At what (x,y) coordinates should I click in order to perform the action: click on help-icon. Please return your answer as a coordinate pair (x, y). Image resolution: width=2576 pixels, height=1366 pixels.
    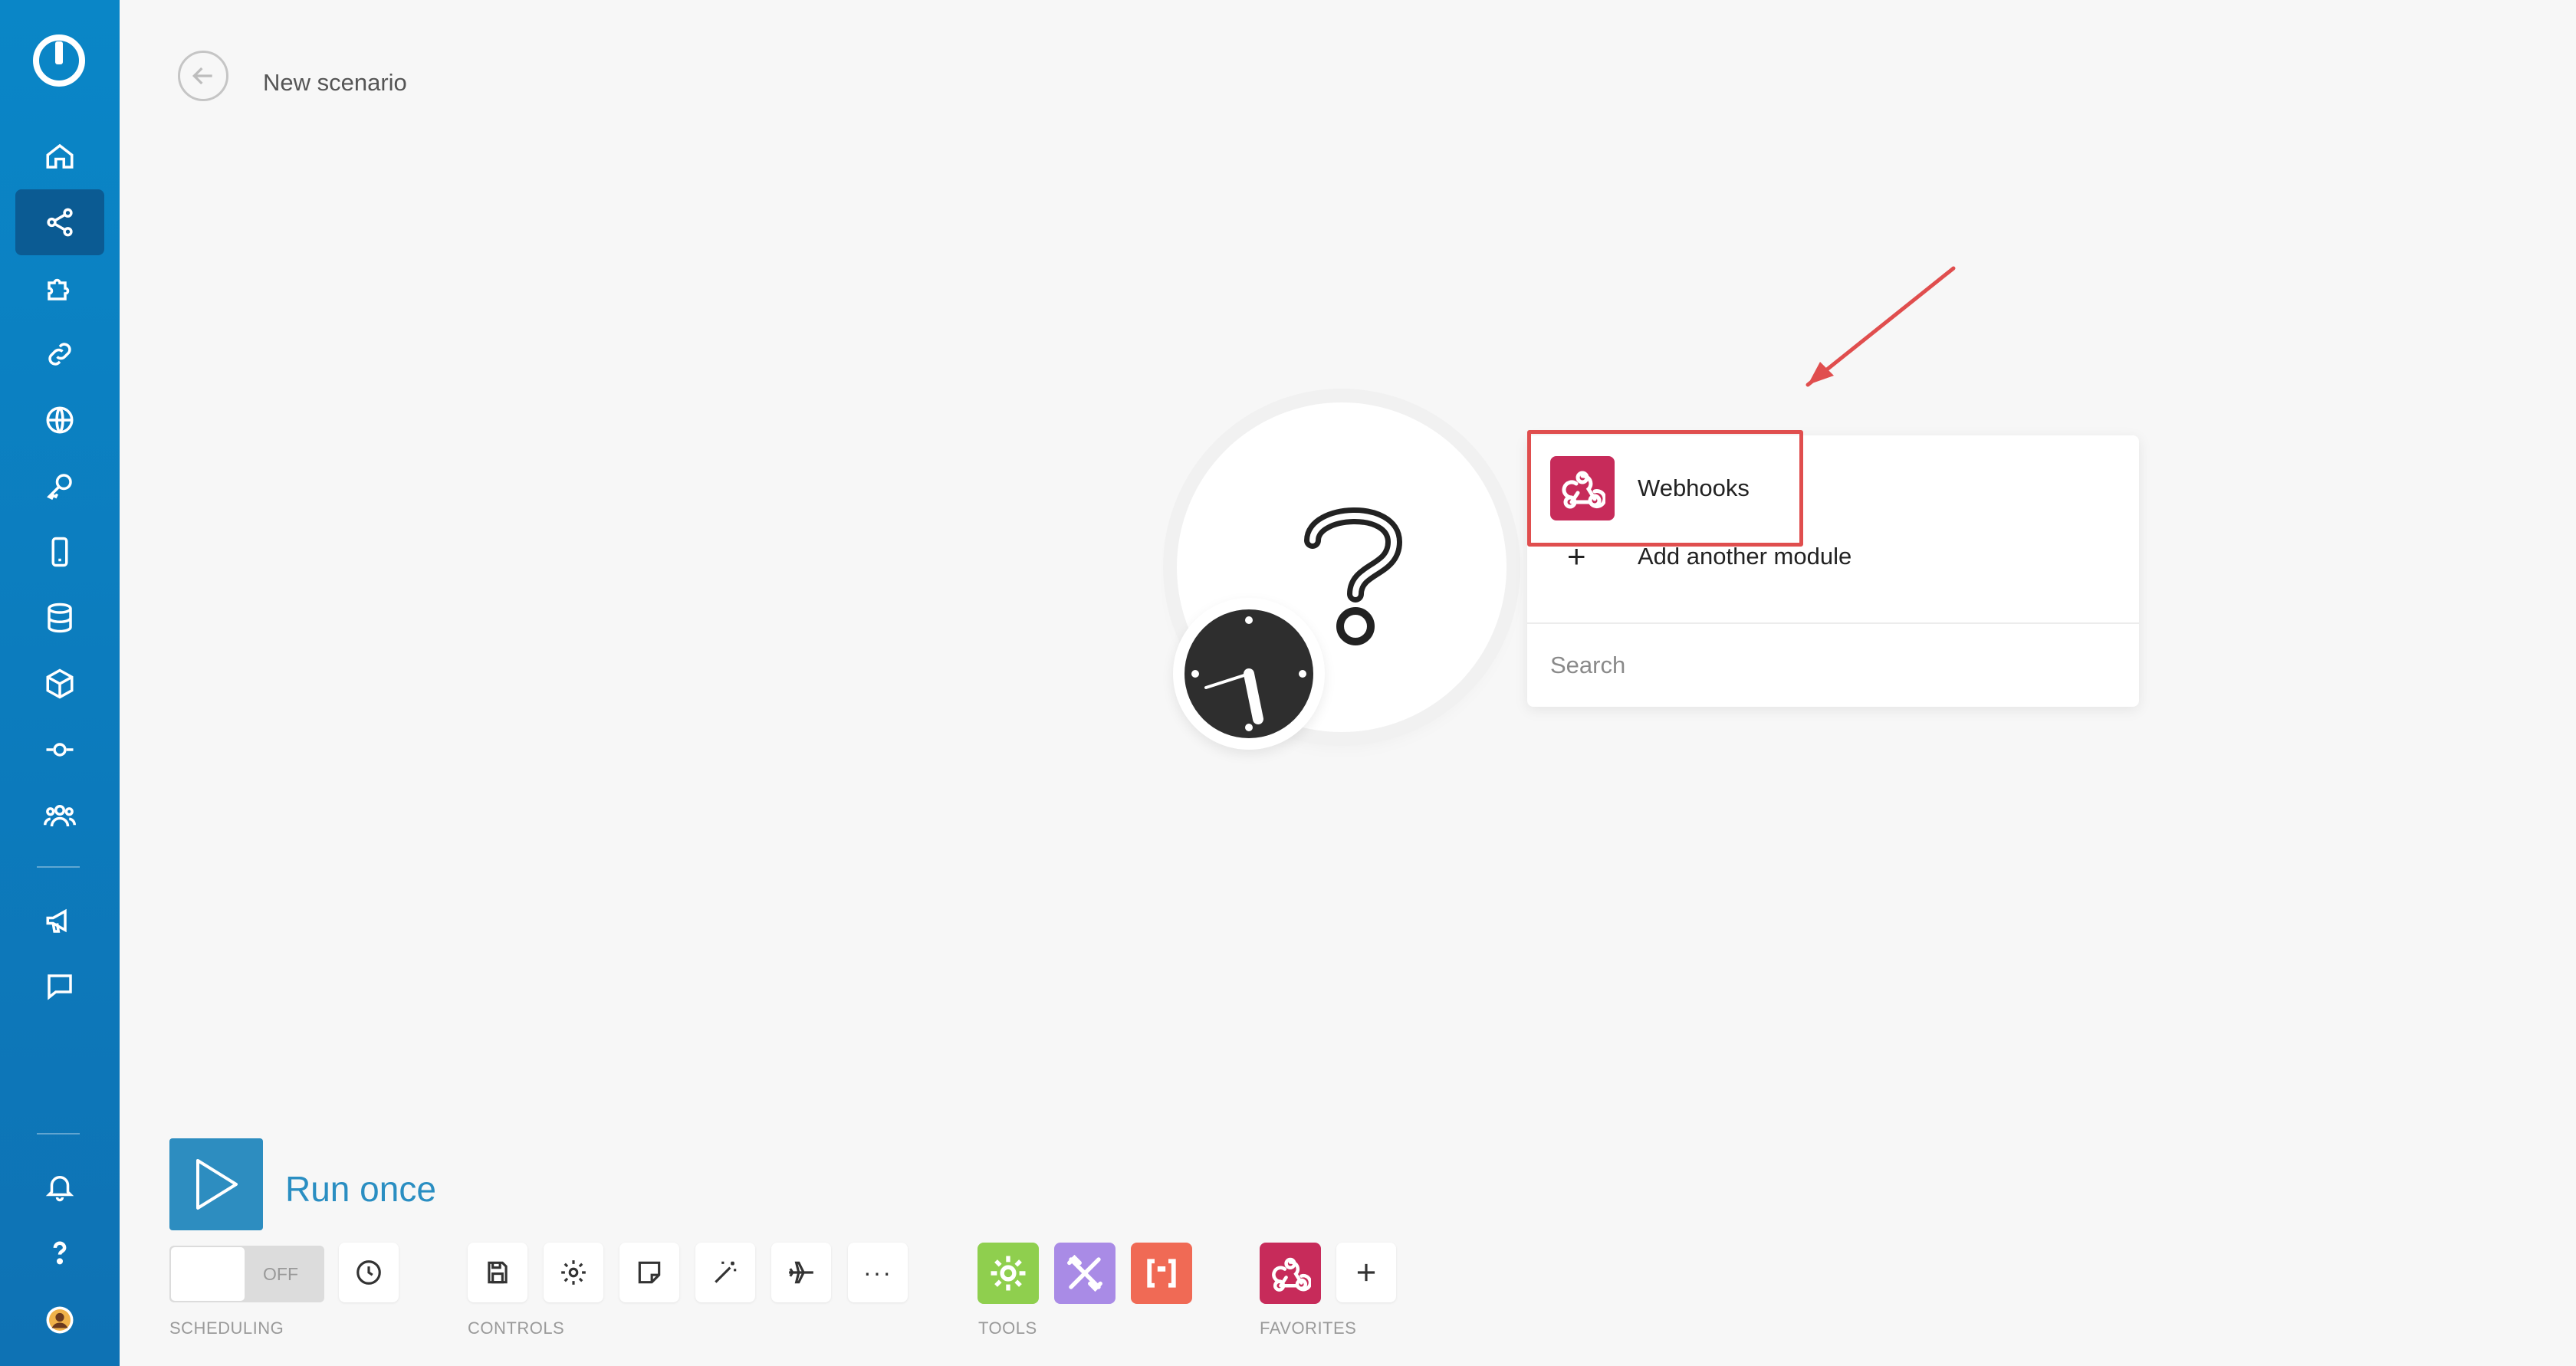
    Looking at the image, I should click on (60, 1253).